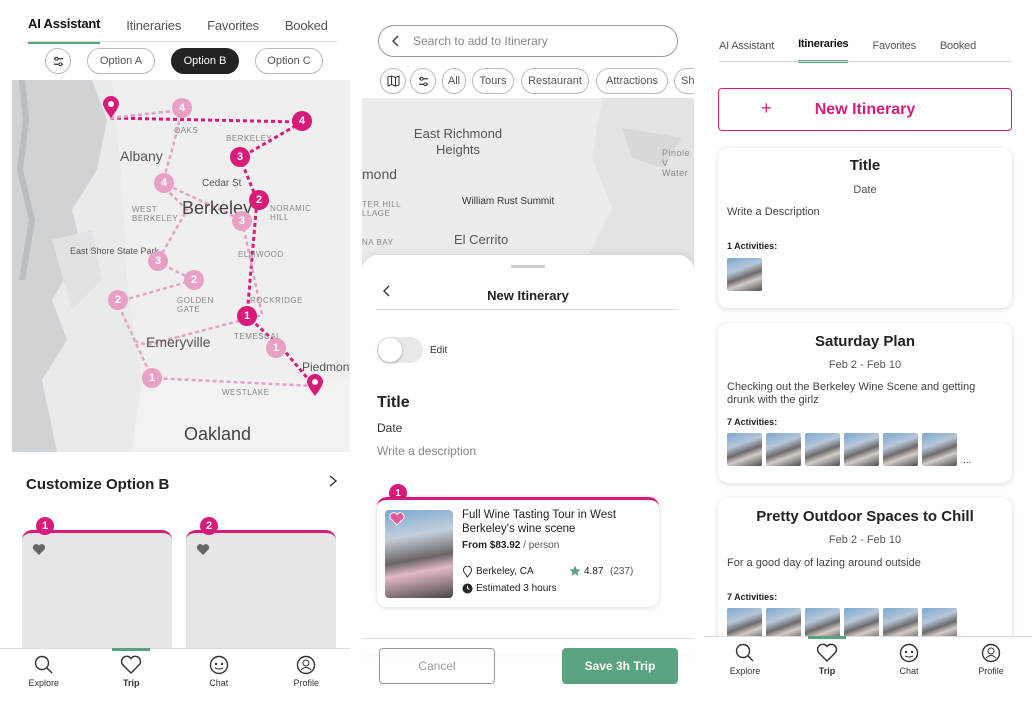 This screenshot has height=706, width=1032. Describe the element at coordinates (528, 638) in the screenshot. I see `footer-divider` at that location.